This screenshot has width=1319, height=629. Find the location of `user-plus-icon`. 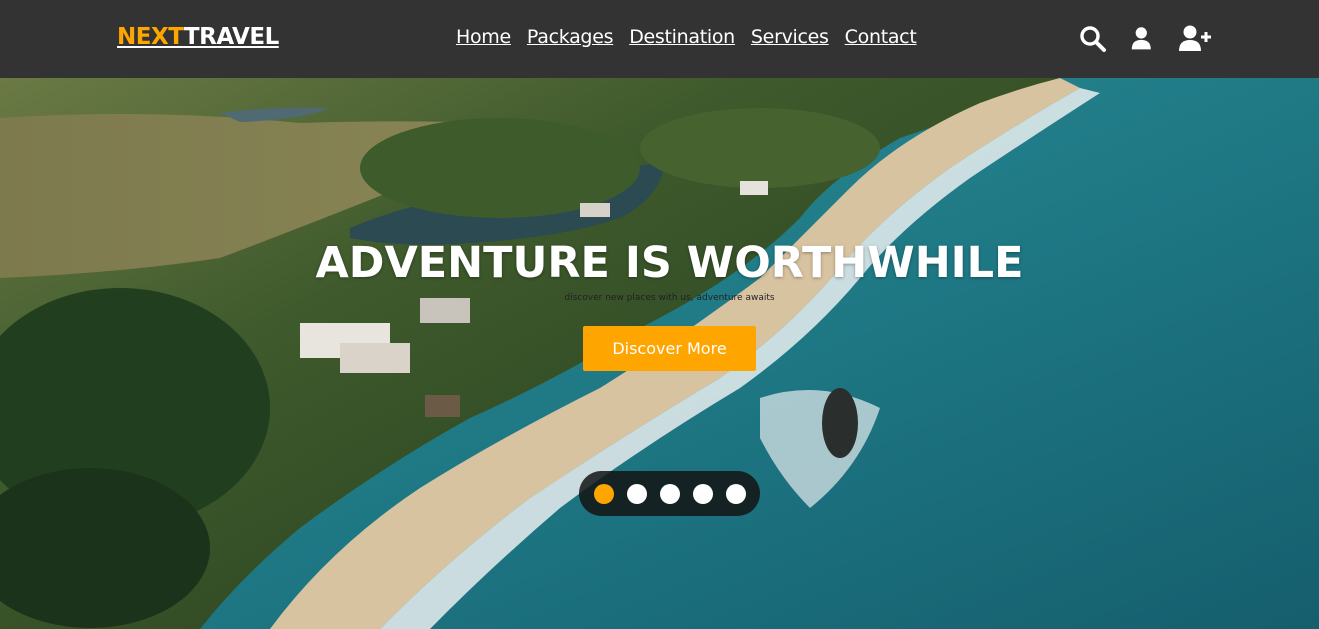

user-plus-icon is located at coordinates (1195, 39).